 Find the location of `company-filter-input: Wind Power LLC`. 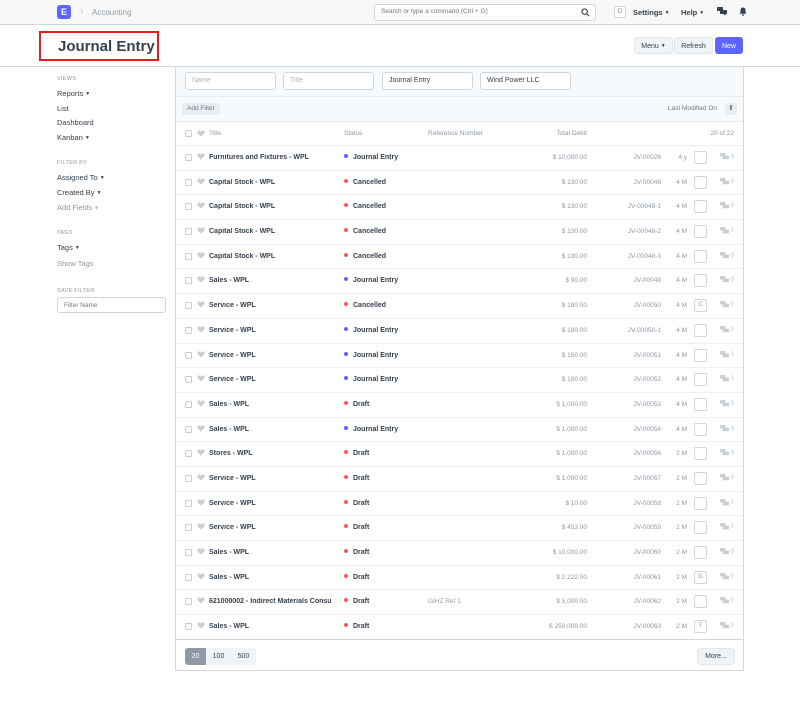

company-filter-input: Wind Power LLC is located at coordinates (525, 81).